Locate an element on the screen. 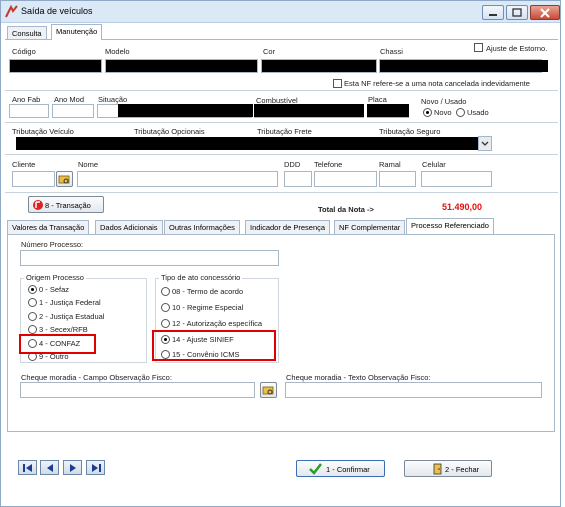 The width and height of the screenshot is (565, 507). novo-radio is located at coordinates (427, 112).